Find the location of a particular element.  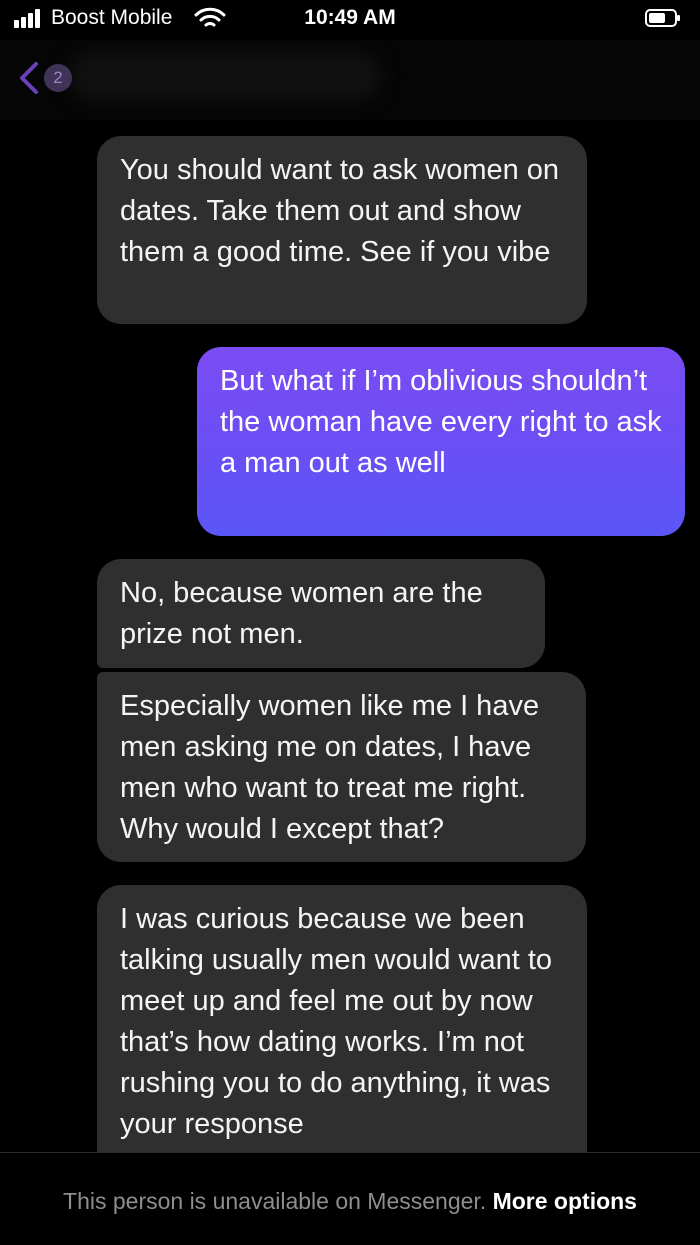

message-bubble-incoming: No, because women are the prize not men. is located at coordinates (321, 613).